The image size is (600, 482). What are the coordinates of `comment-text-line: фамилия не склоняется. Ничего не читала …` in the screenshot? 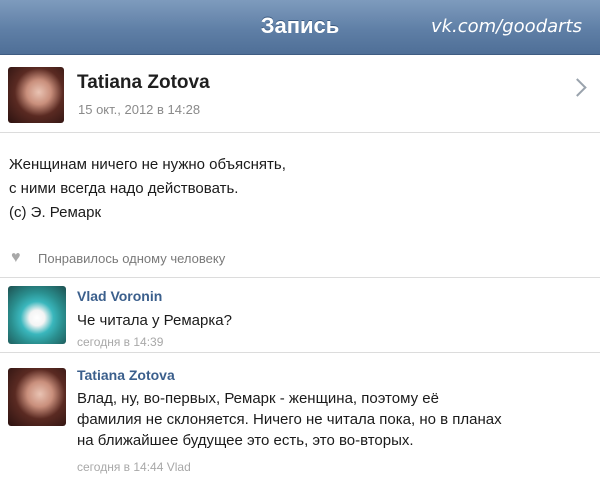 It's located at (289, 419).